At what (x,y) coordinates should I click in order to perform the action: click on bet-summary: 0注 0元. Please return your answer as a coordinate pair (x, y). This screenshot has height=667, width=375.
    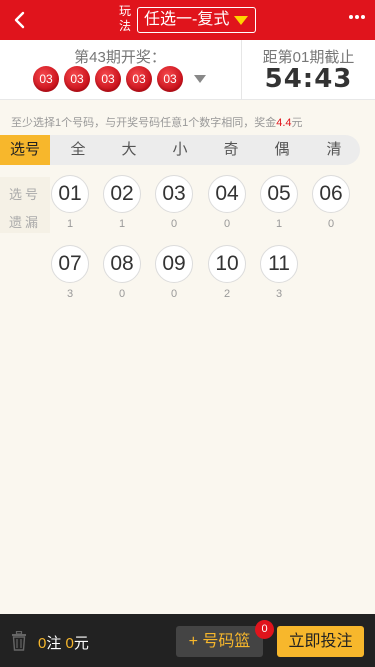
    Looking at the image, I should click on (63, 642).